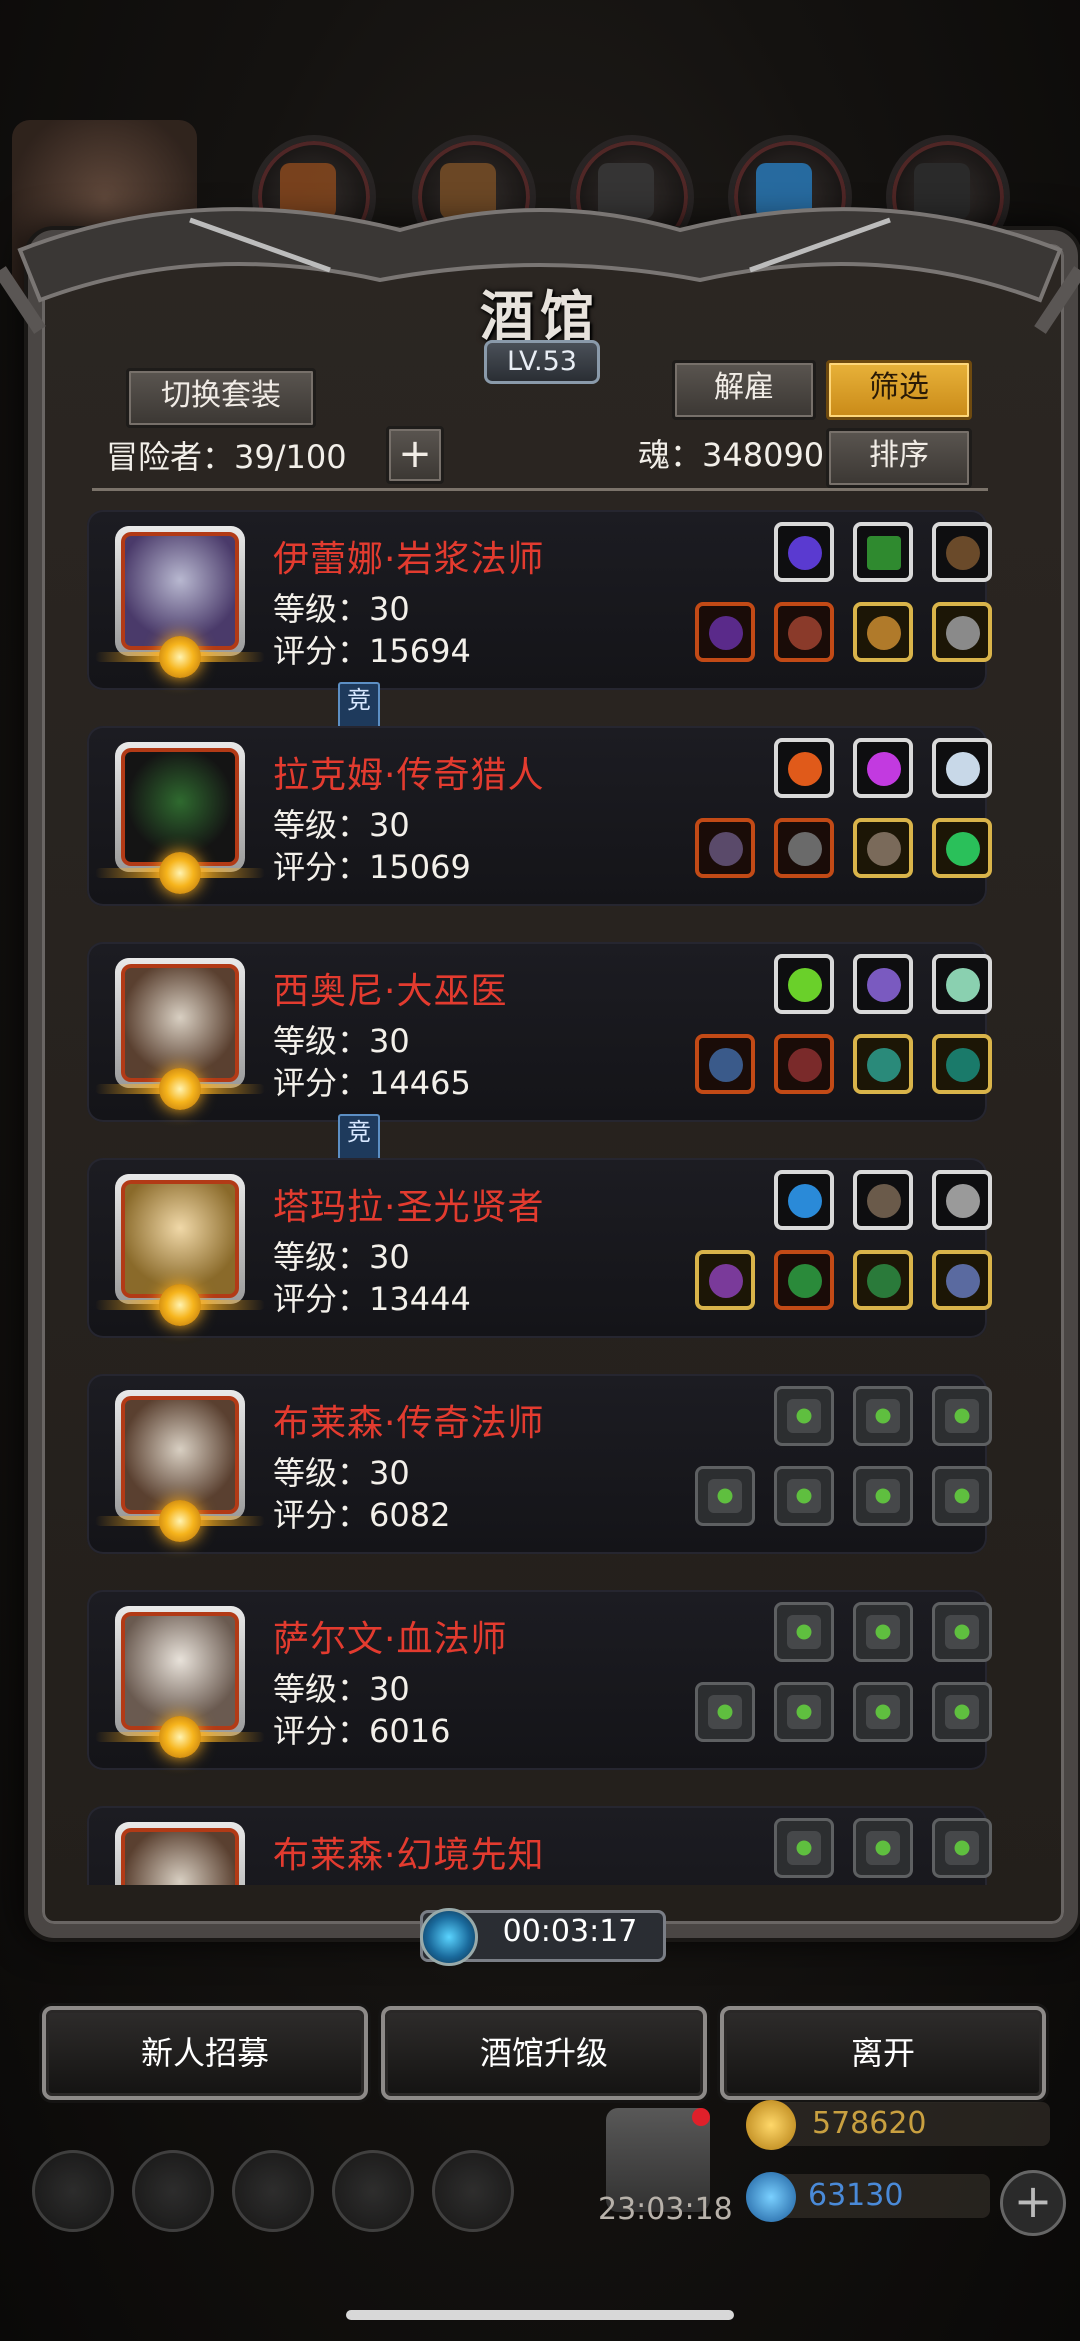  Describe the element at coordinates (372, 1299) in the screenshot. I see `hero-score: 评分：13444` at that location.